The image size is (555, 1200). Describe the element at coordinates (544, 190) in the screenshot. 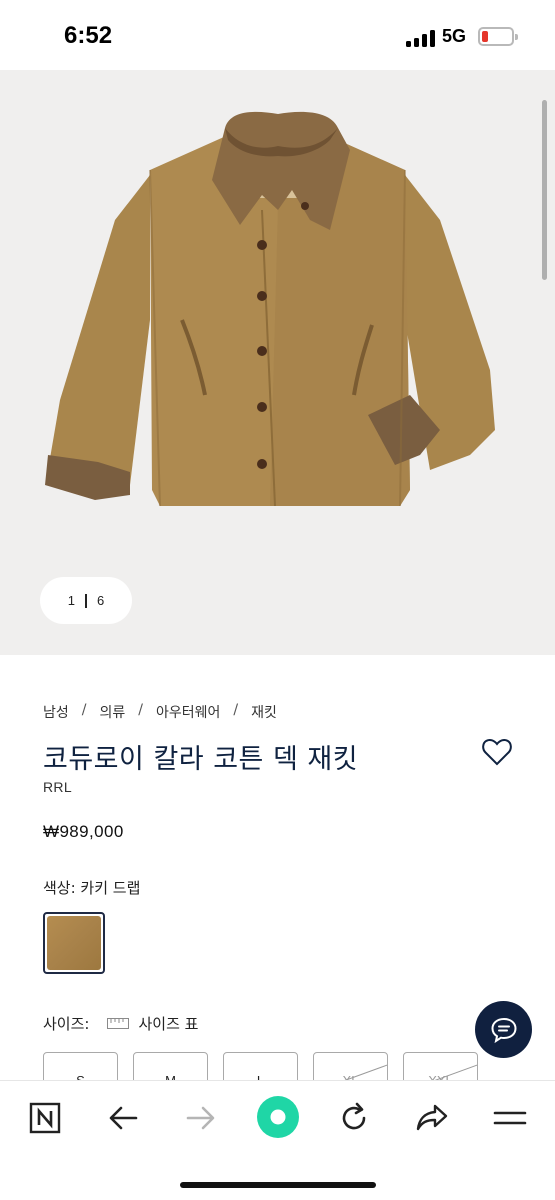

I see `scroll-indicator` at that location.